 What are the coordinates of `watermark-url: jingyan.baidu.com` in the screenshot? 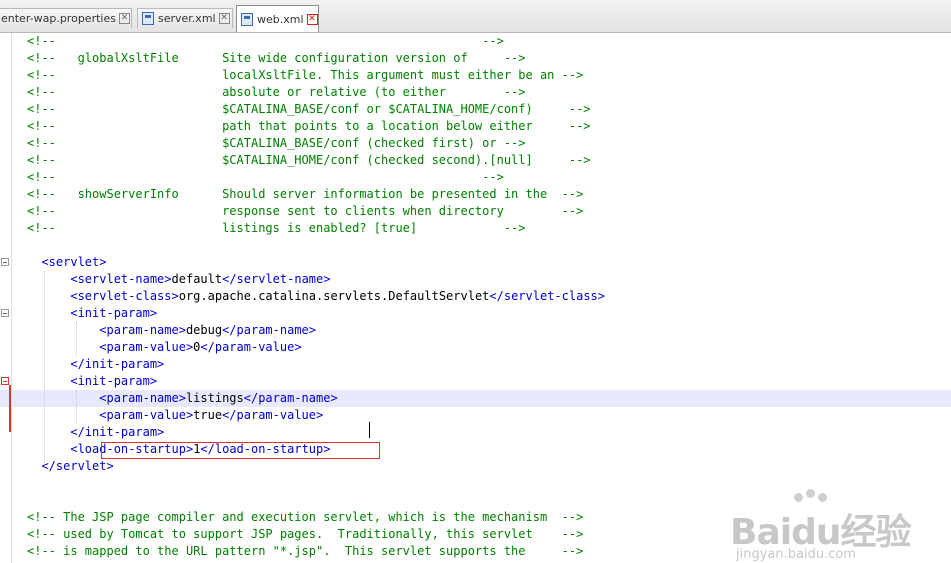 It's located at (796, 554).